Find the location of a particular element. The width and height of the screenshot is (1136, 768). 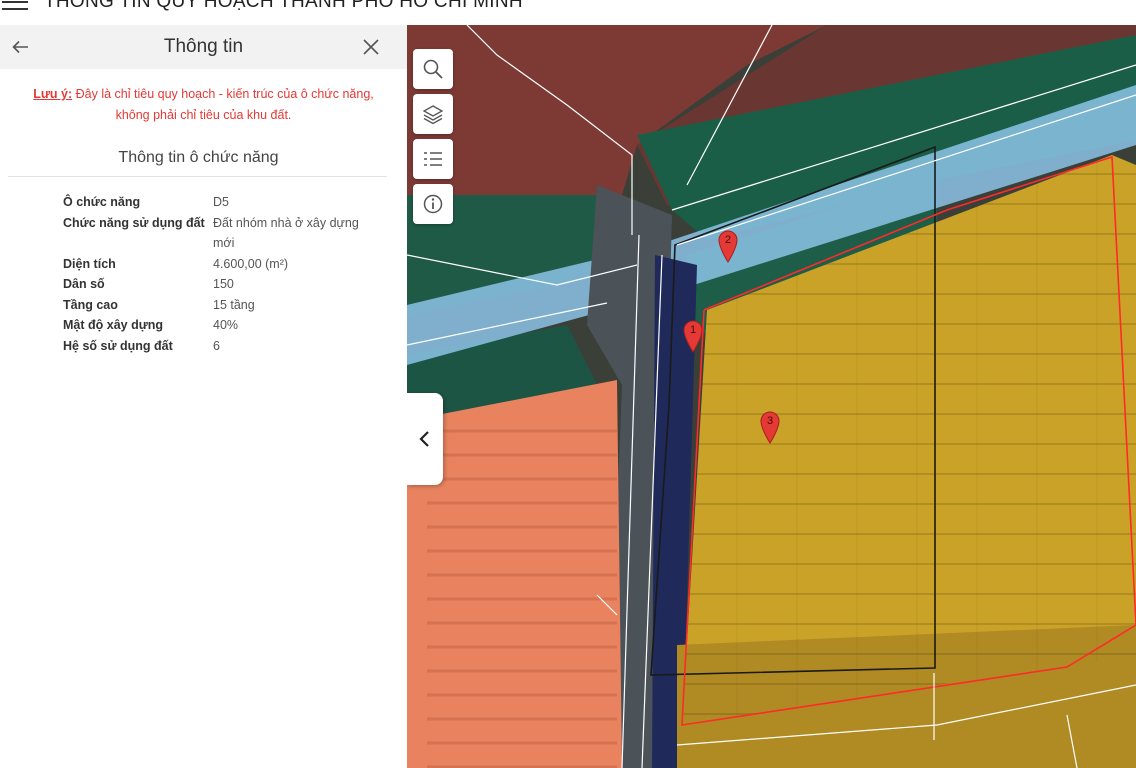

row-value: 15 tầng is located at coordinates (234, 304).